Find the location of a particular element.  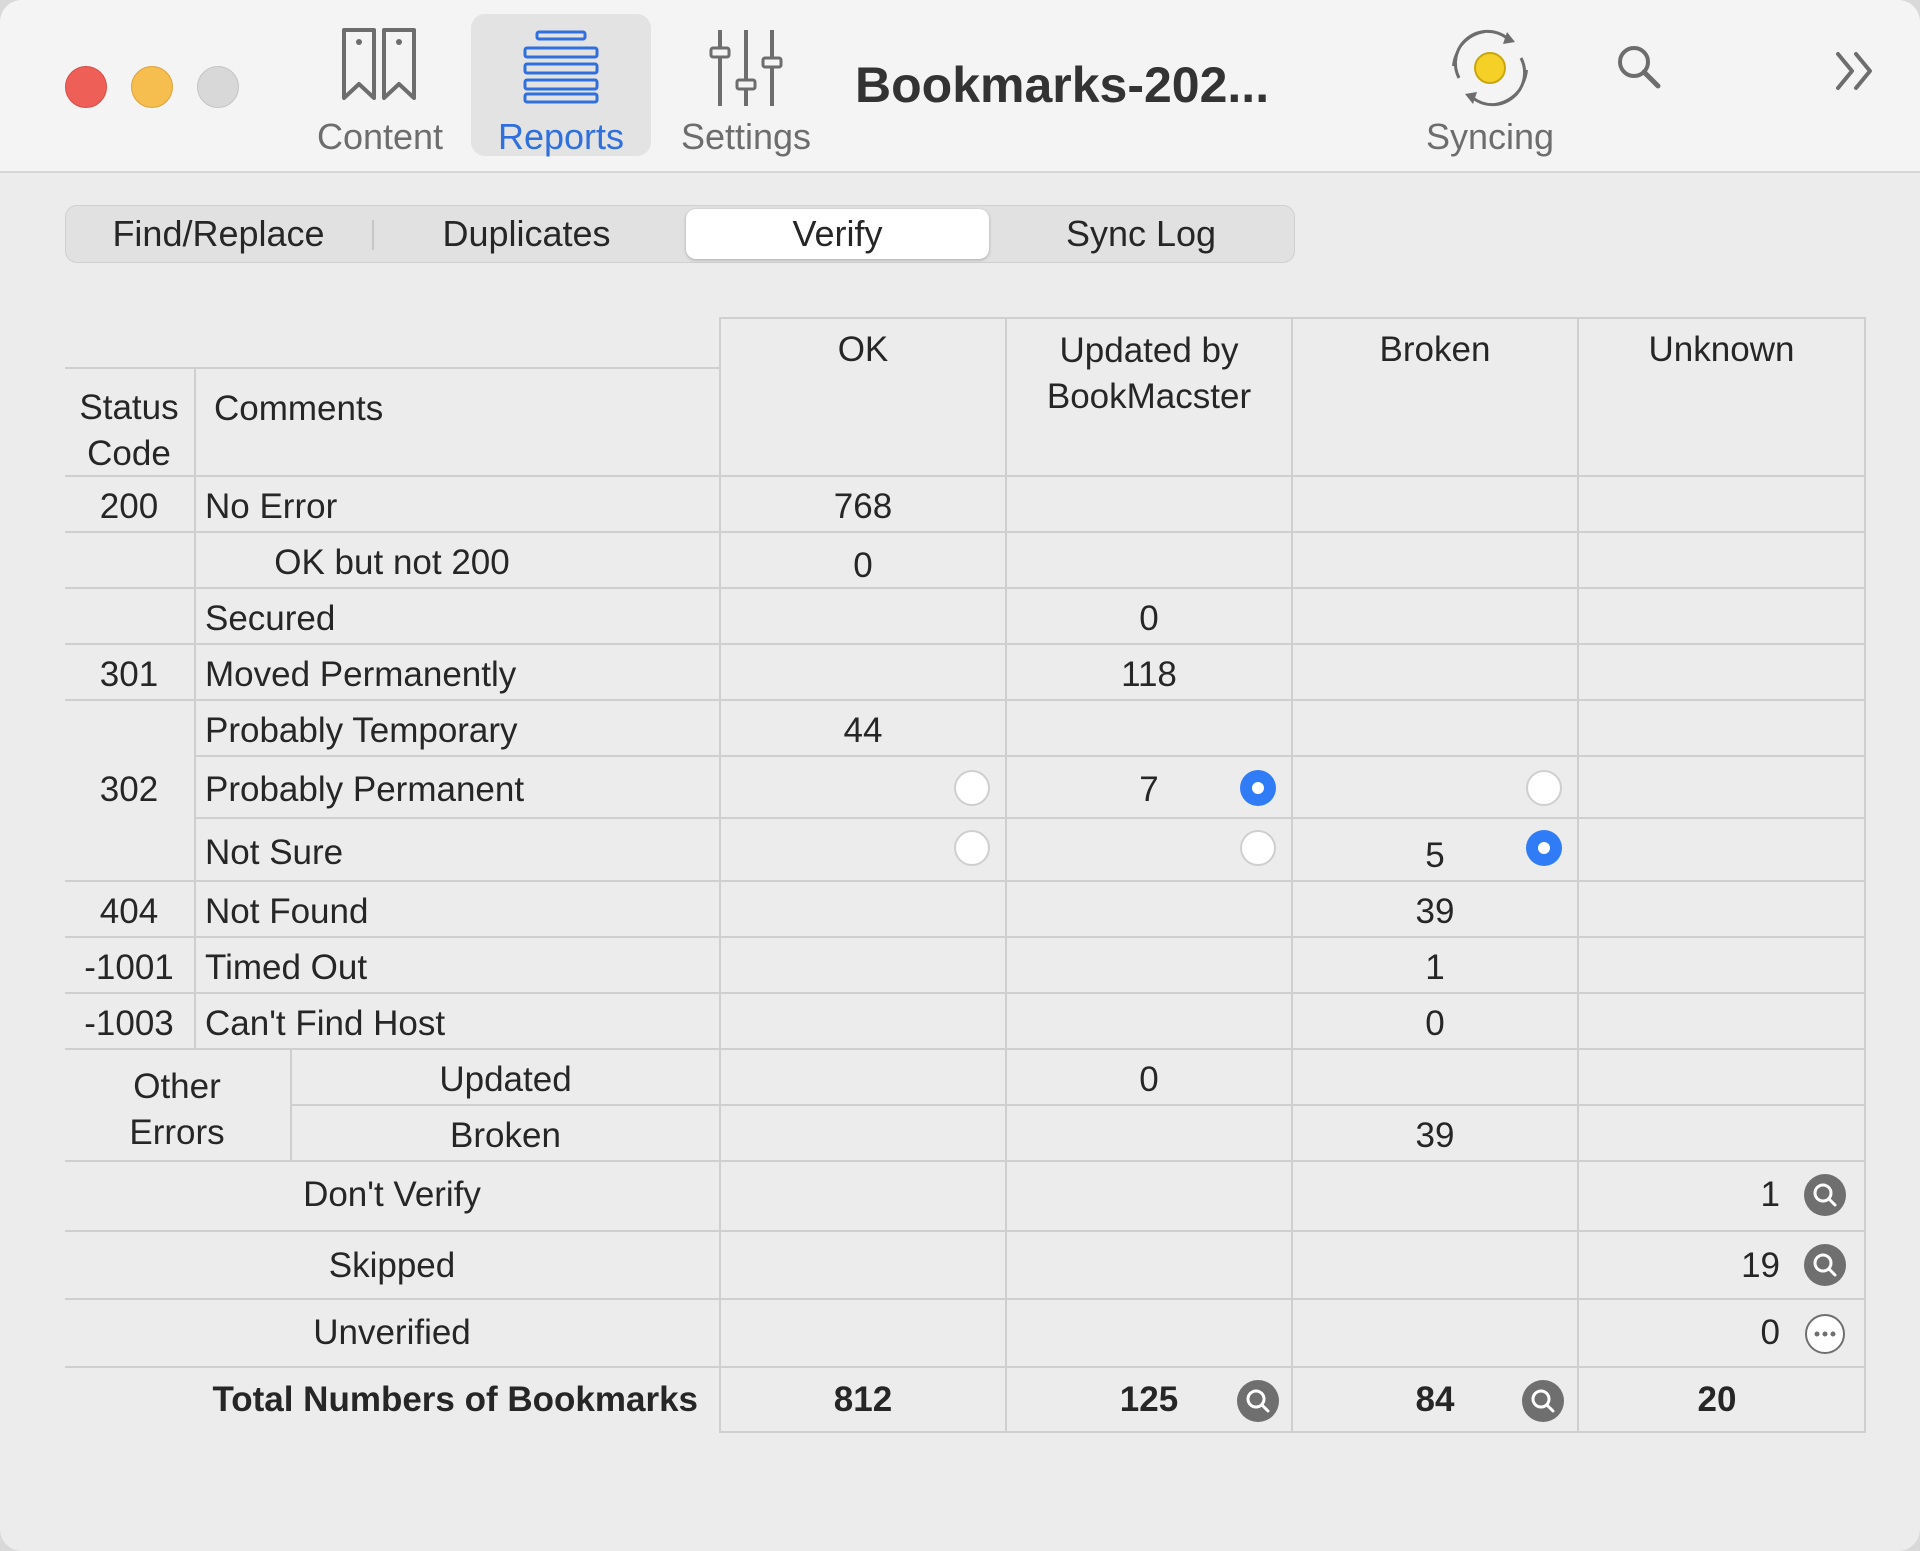

sliders-icon is located at coordinates (746, 68).